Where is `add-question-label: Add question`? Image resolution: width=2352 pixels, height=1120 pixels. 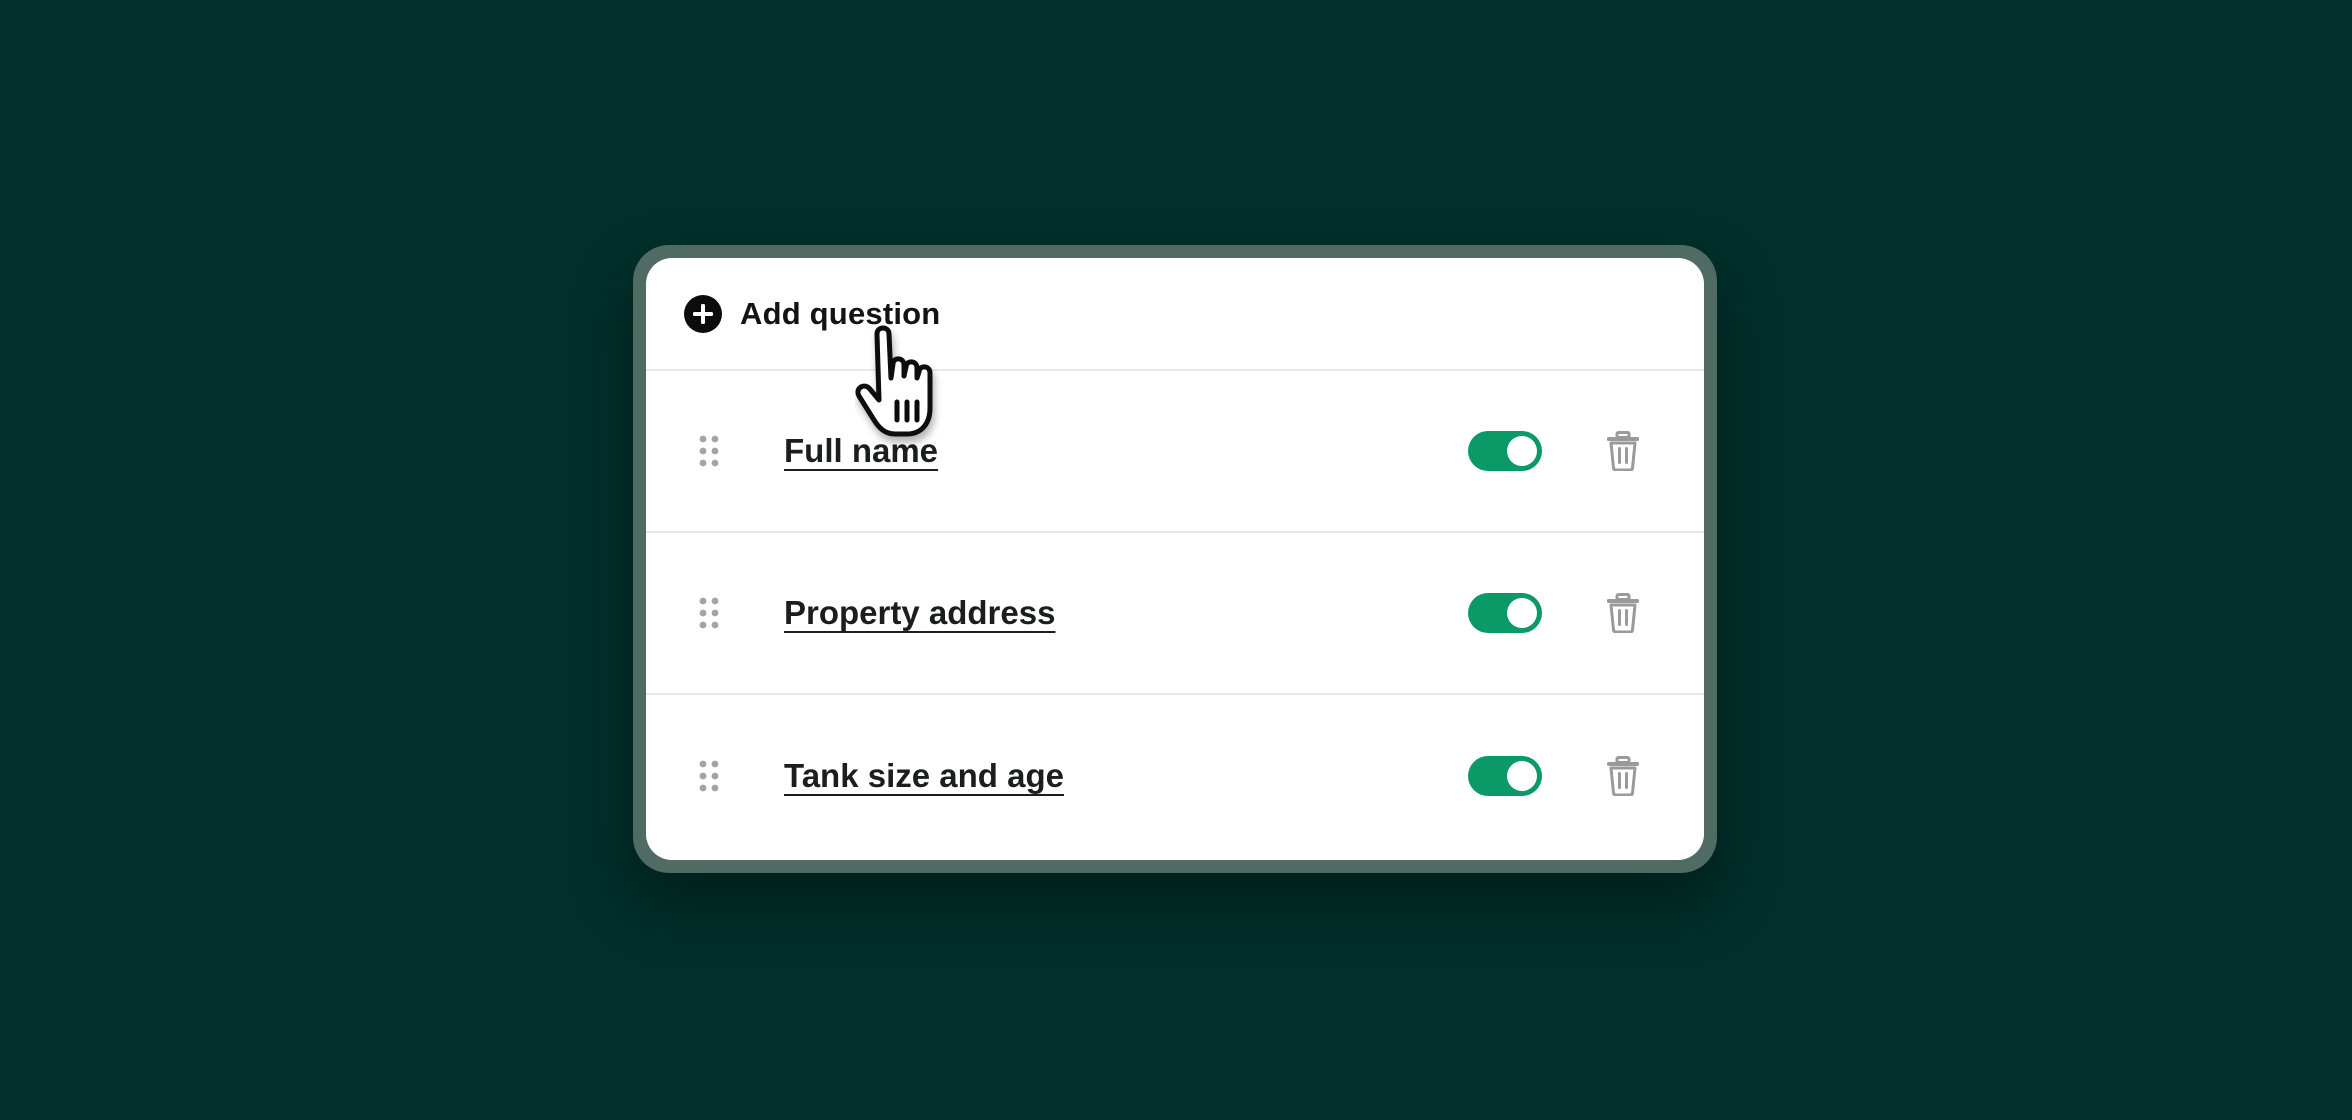
add-question-label: Add question is located at coordinates (840, 313).